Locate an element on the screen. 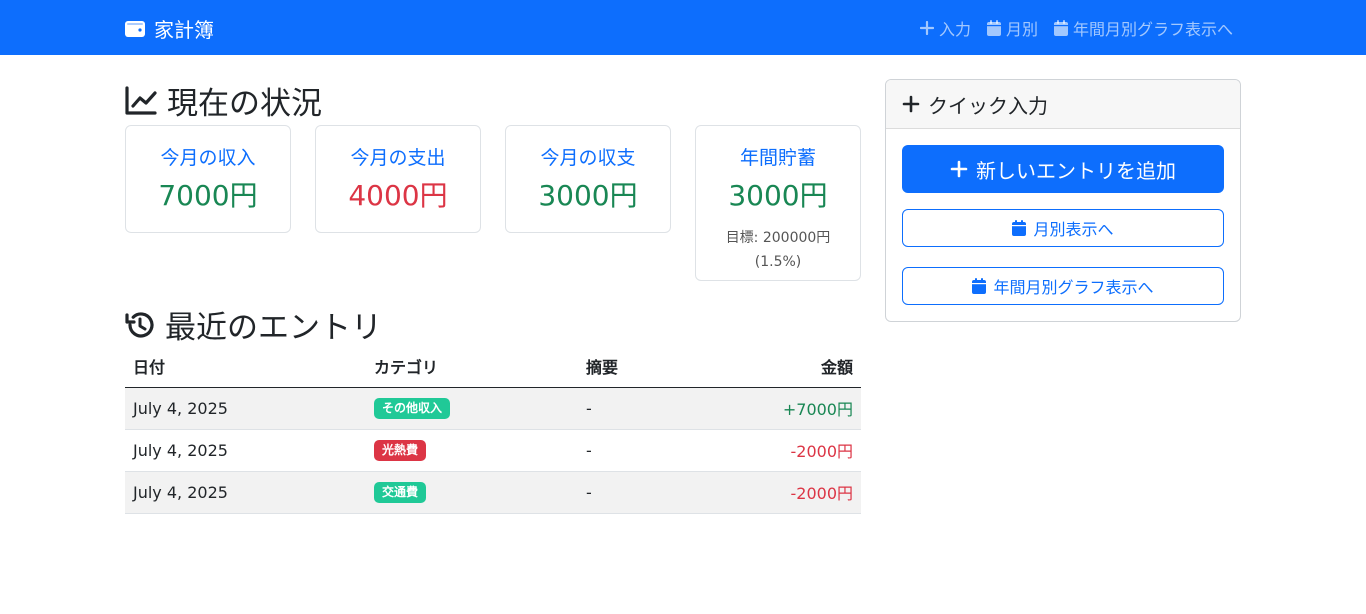 The image size is (1366, 614). entry-category-cell: その他収入 is located at coordinates (472, 408).